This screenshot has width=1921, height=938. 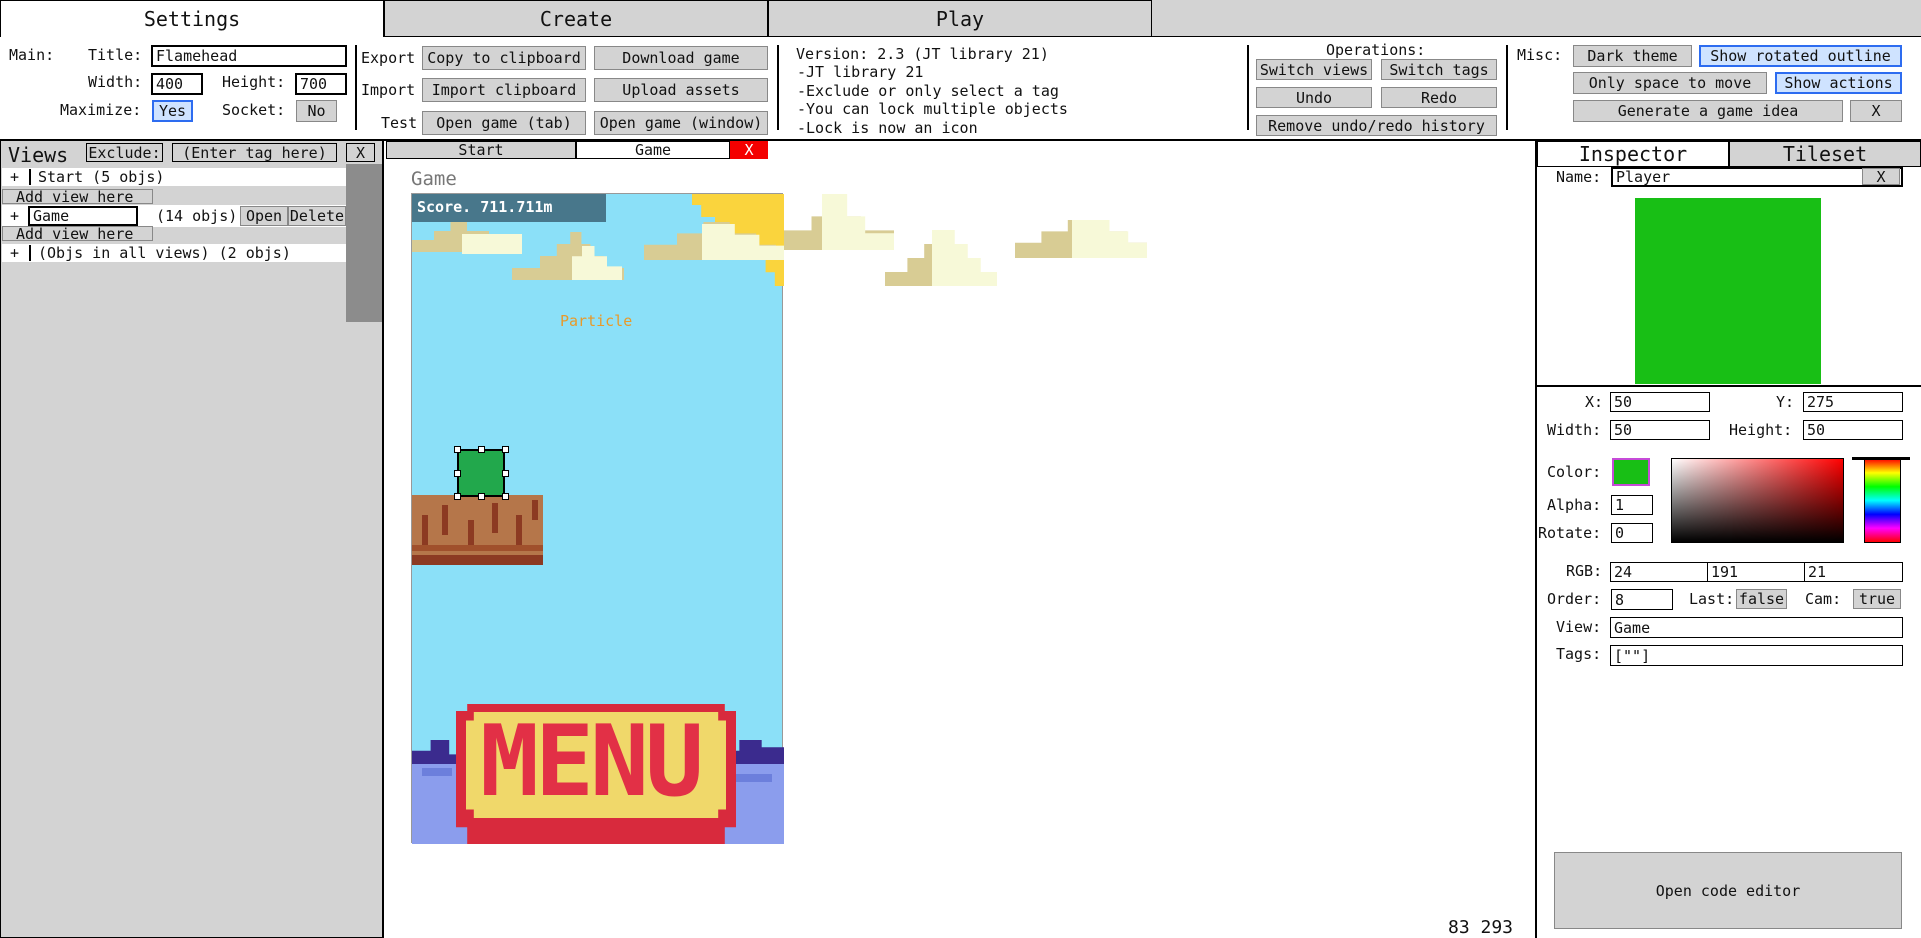 I want to click on generate-game-idea-button: Generate a game idea, so click(x=1708, y=111).